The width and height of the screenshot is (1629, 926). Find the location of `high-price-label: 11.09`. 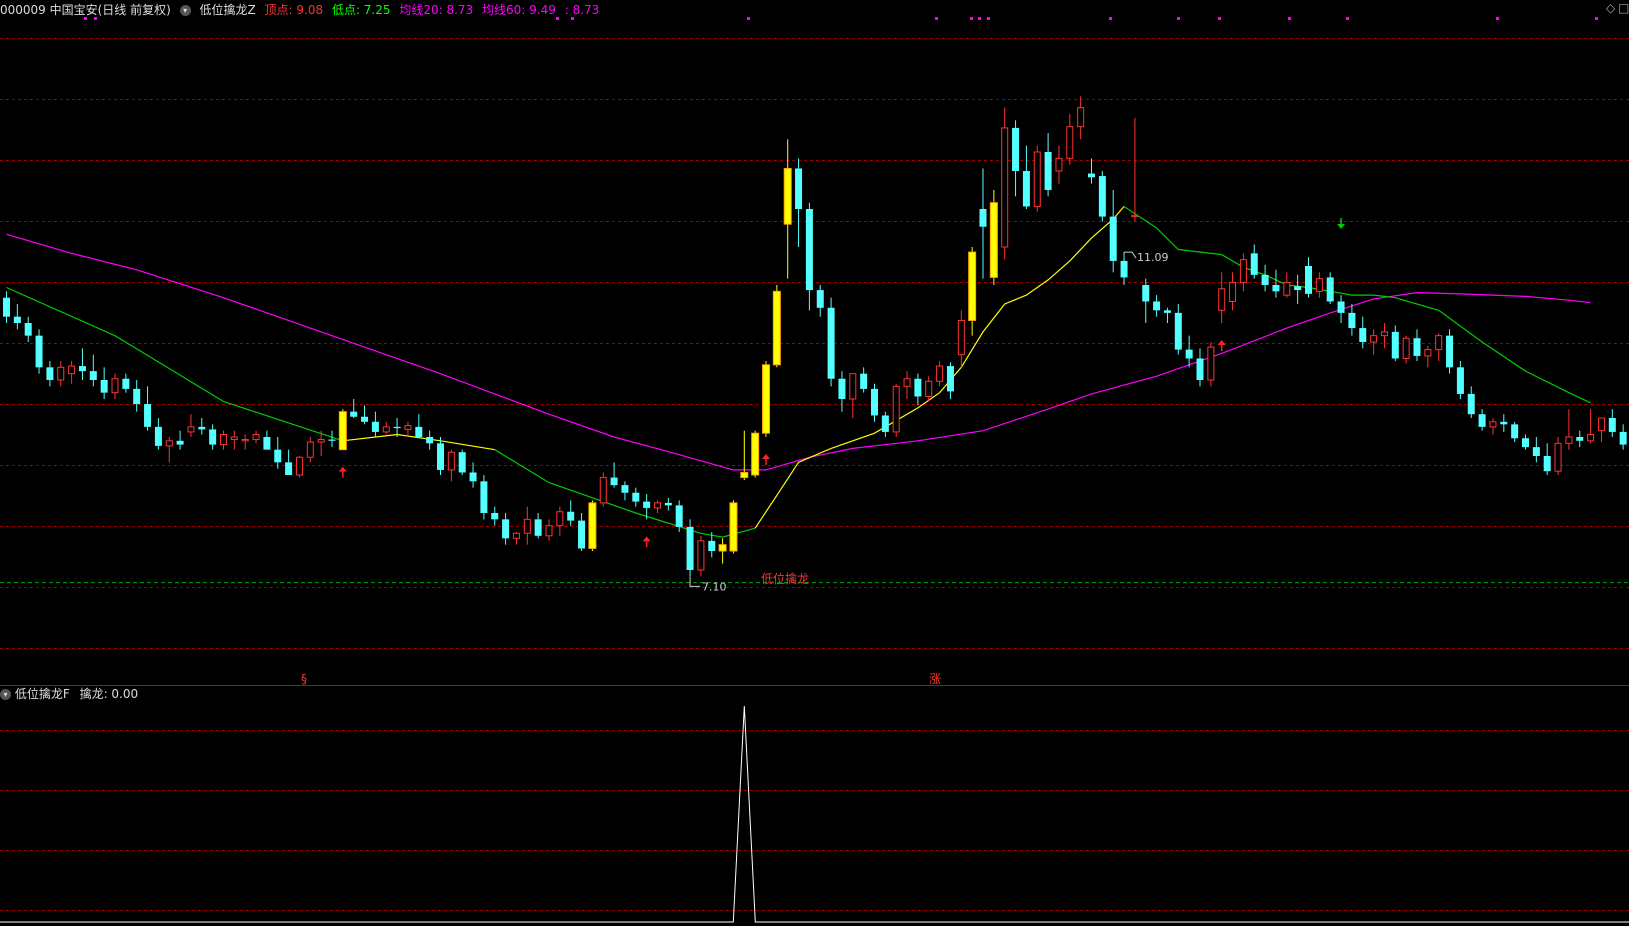

high-price-label: 11.09 is located at coordinates (1153, 257).